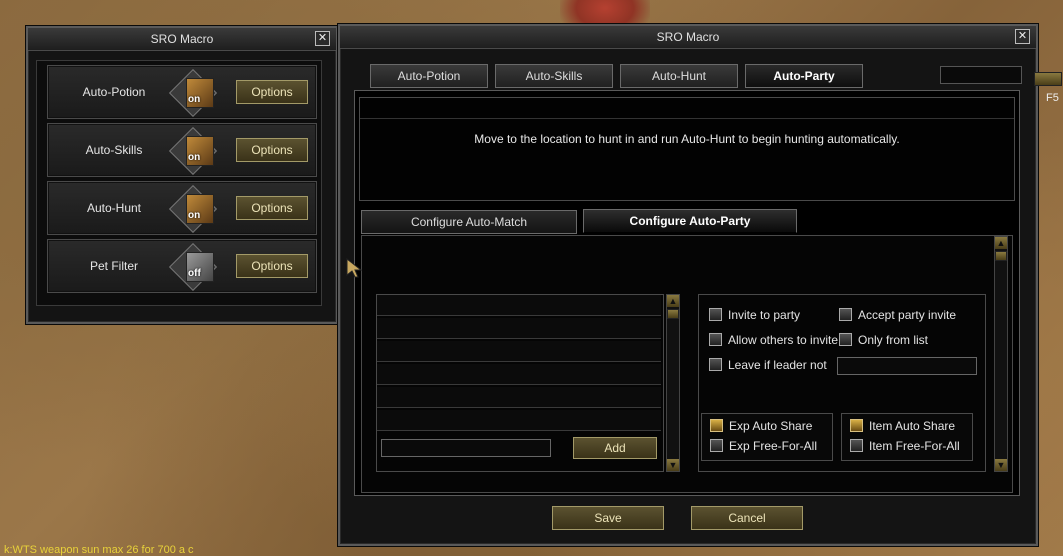 The width and height of the screenshot is (1063, 556). Describe the element at coordinates (554, 76) in the screenshot. I see `tab-auto-skills: Auto-Skills` at that location.